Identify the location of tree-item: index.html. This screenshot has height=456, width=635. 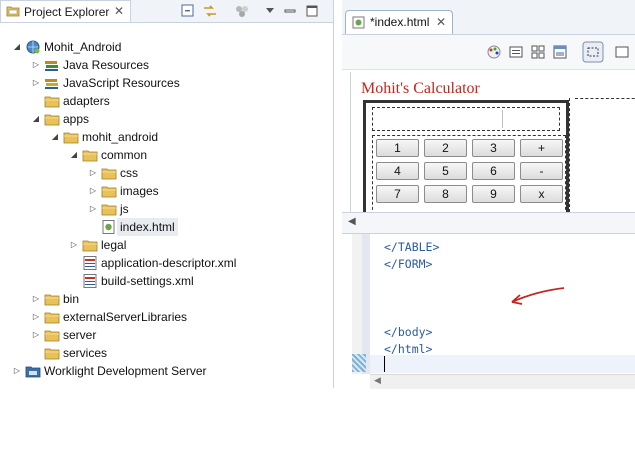
(165, 227).